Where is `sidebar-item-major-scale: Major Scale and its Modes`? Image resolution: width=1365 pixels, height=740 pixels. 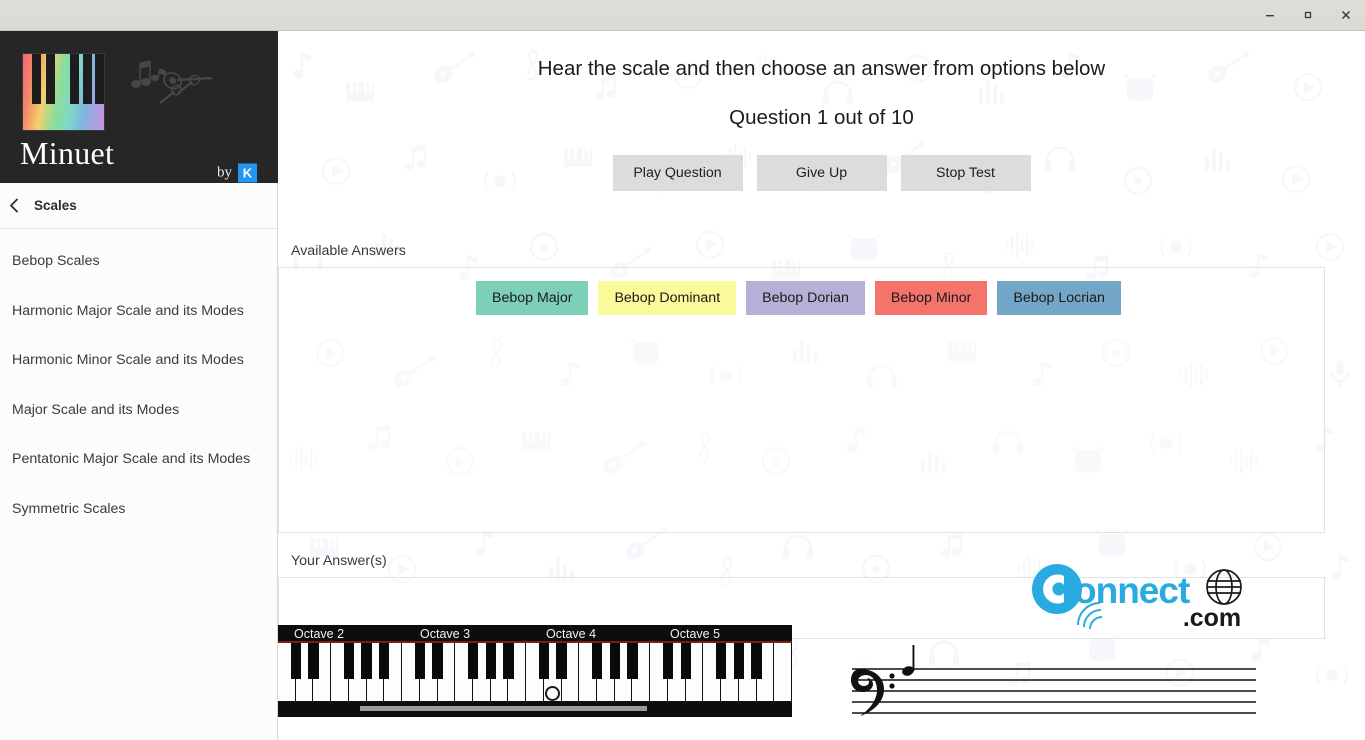 sidebar-item-major-scale: Major Scale and its Modes is located at coordinates (138, 411).